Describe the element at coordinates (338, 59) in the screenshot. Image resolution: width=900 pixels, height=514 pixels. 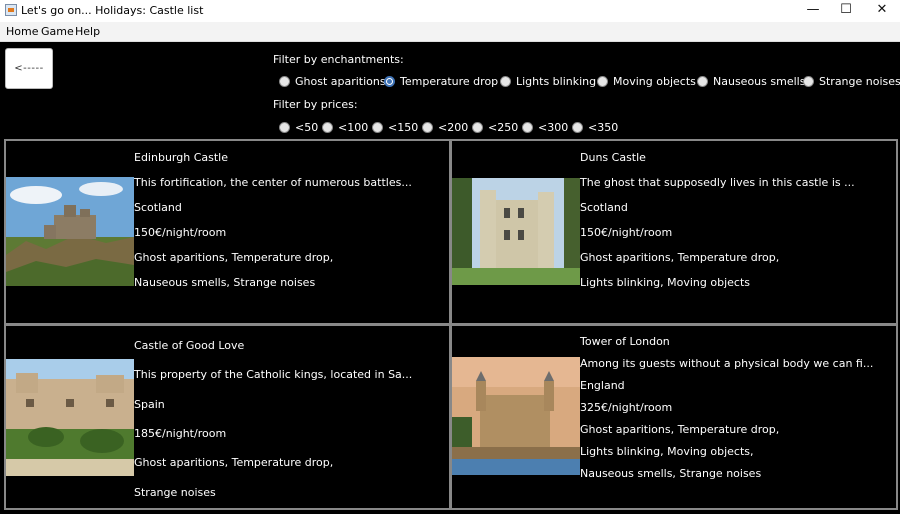
I see `enchantments-filter-label: Filter by enchantments:` at that location.